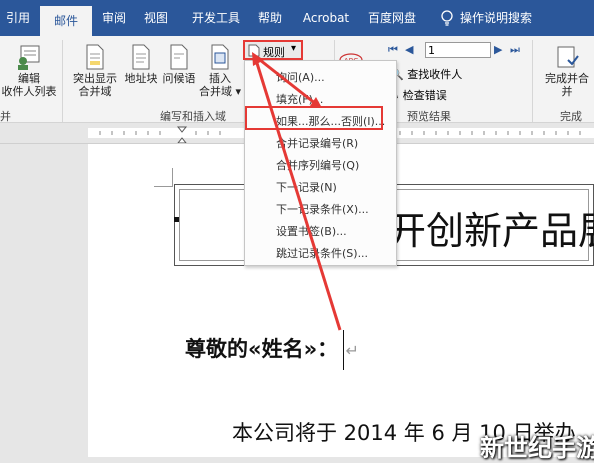 The height and width of the screenshot is (463, 594). Describe the element at coordinates (298, 195) in the screenshot. I see `arrow-to-rules` at that location.